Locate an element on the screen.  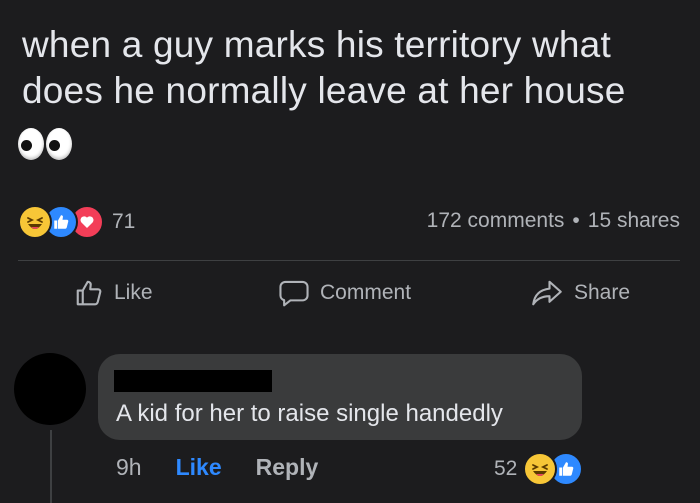
comment-icon is located at coordinates (294, 293).